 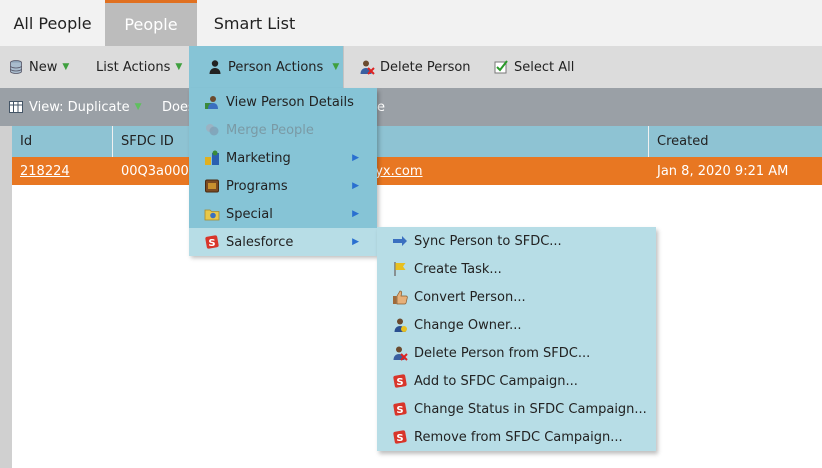 What do you see at coordinates (257, 186) in the screenshot?
I see `menu-item-label: Programs` at bounding box center [257, 186].